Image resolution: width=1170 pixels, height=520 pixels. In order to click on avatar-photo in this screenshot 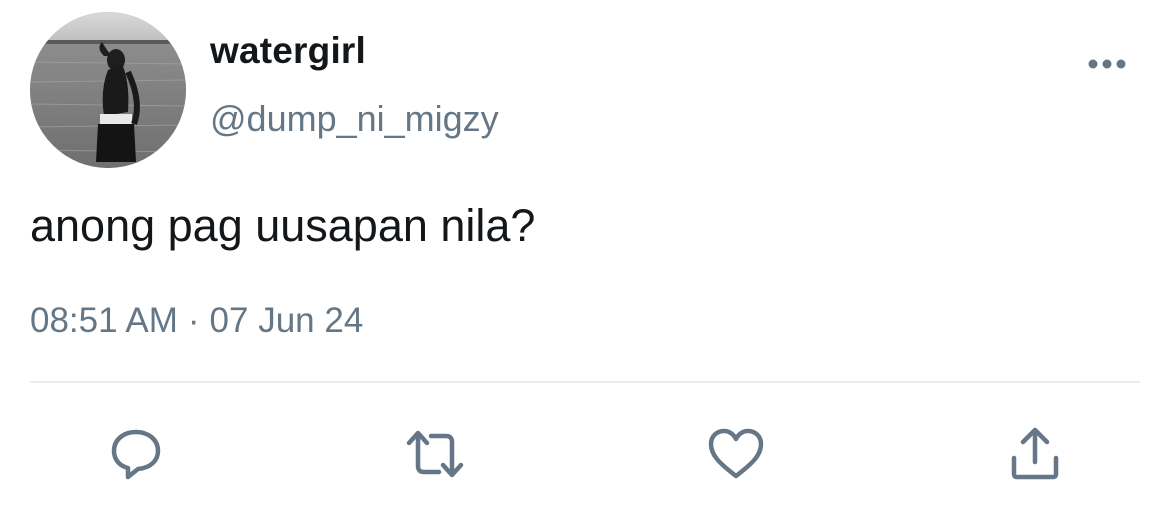, I will do `click(108, 90)`.